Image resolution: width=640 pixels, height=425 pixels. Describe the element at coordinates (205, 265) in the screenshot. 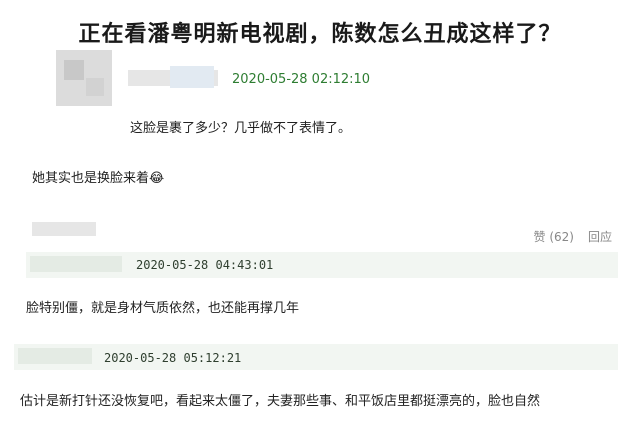

I see `reply-timestamp: 2020-05-28 04:43:01` at that location.